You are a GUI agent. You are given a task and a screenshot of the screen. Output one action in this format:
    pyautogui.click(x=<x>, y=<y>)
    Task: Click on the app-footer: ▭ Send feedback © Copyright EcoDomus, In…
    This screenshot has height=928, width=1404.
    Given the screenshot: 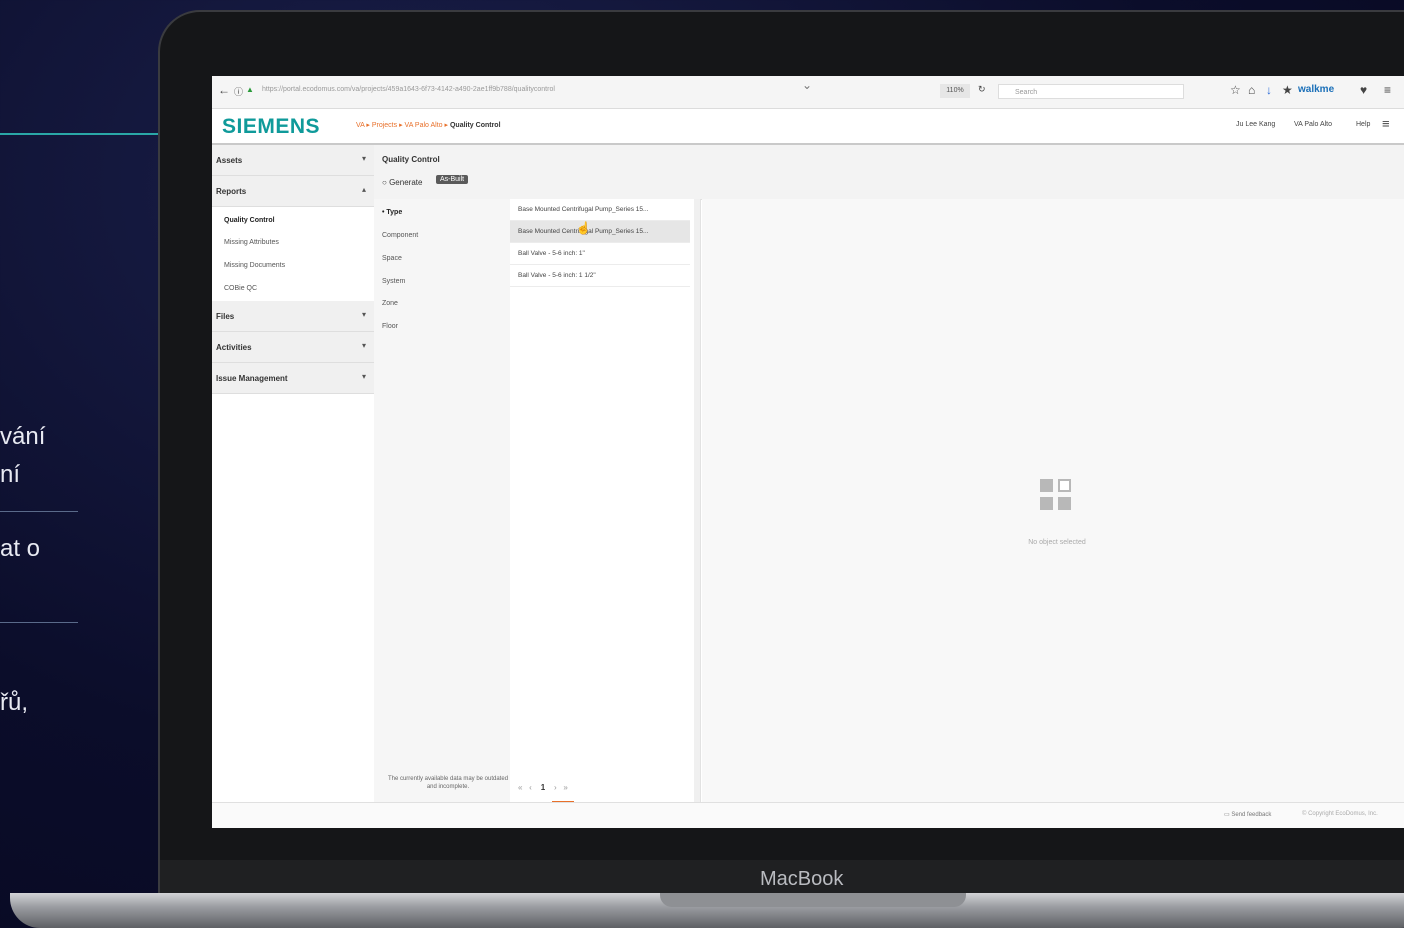 What is the action you would take?
    pyautogui.click(x=808, y=815)
    